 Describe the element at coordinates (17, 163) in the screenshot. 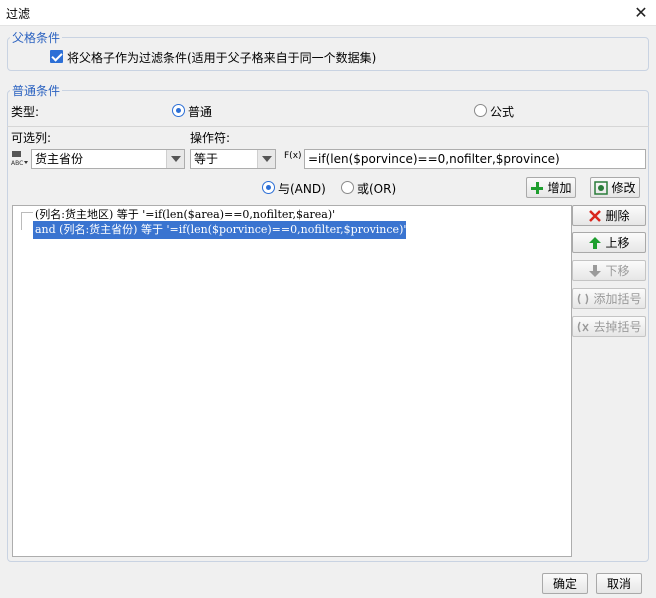

I see `svg-text: ABC` at that location.